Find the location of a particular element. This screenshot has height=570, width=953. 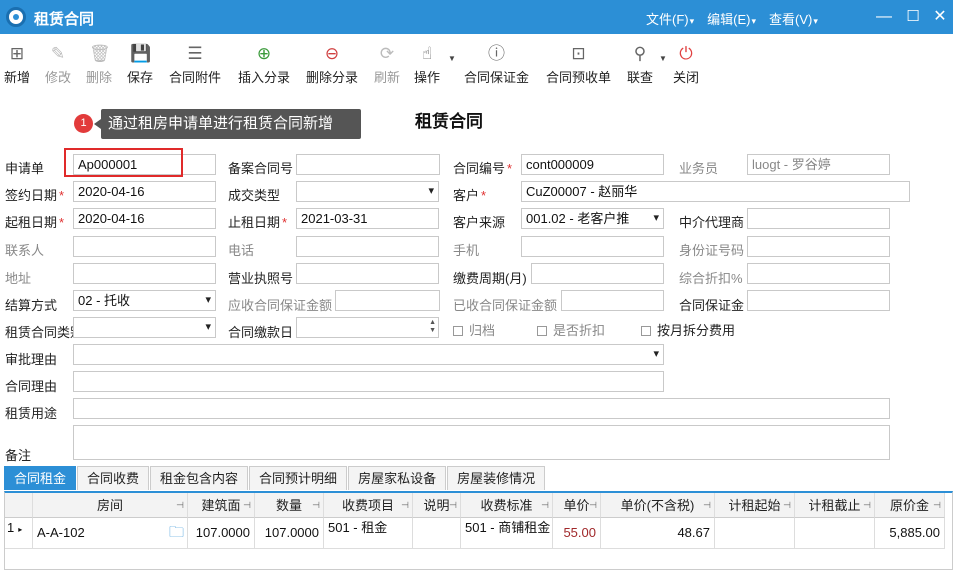

refresh-label: 刷新 is located at coordinates (387, 77).